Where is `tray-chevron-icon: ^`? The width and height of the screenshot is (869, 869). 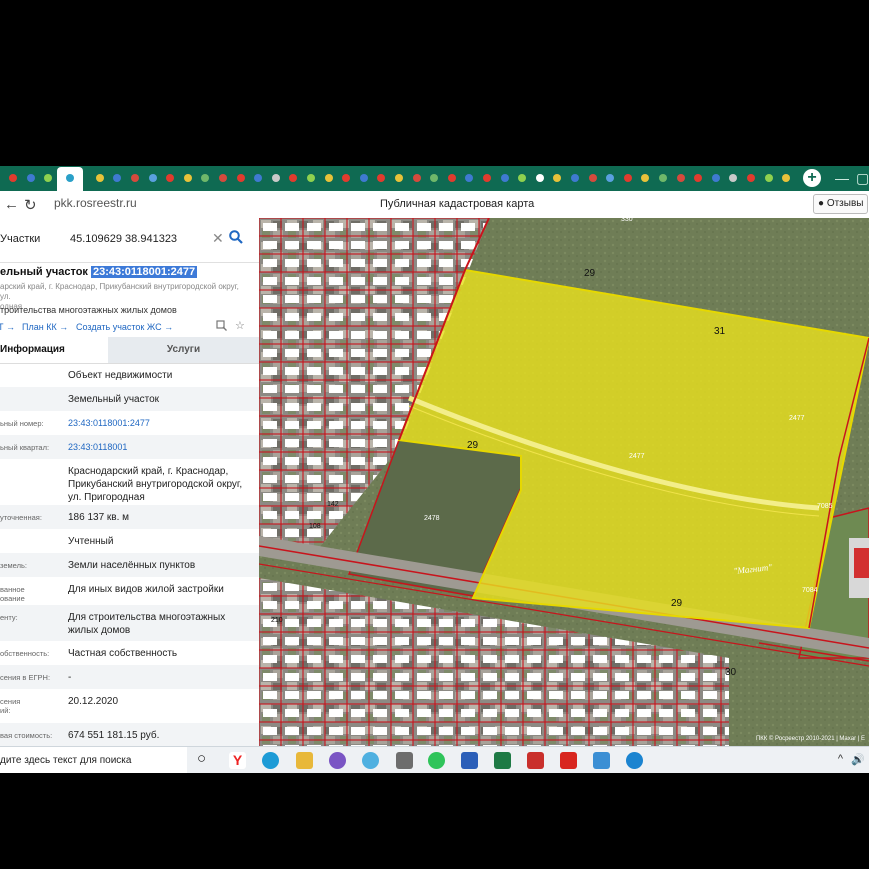 tray-chevron-icon: ^ is located at coordinates (840, 759).